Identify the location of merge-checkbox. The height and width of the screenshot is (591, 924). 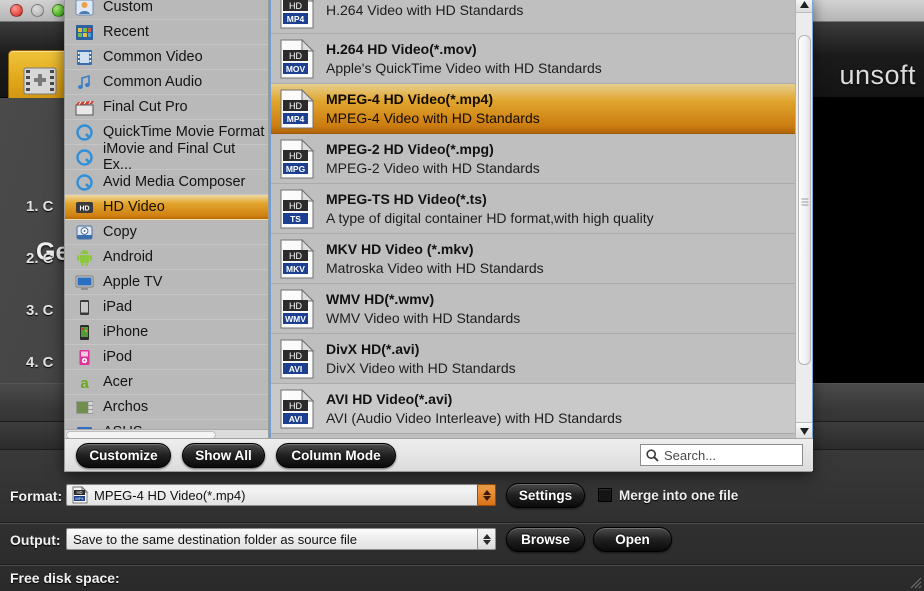
(605, 495).